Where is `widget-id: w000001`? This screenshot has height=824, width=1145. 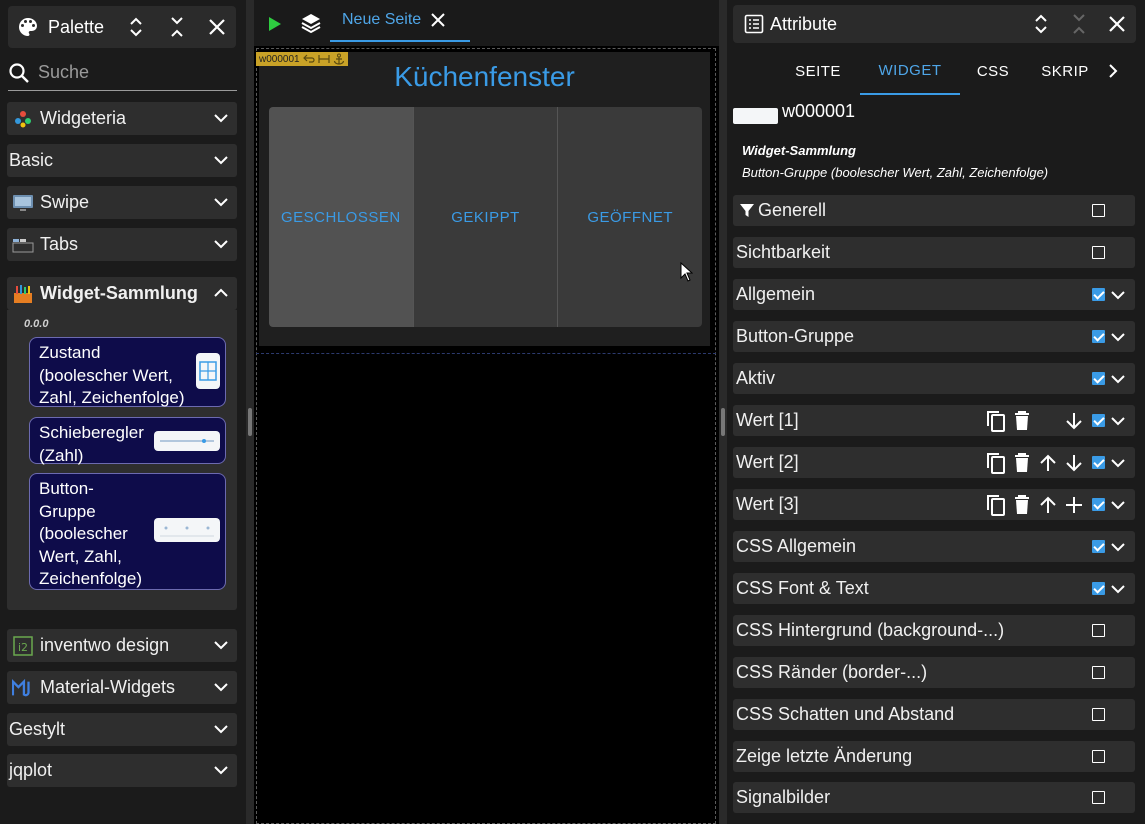 widget-id: w000001 is located at coordinates (819, 110).